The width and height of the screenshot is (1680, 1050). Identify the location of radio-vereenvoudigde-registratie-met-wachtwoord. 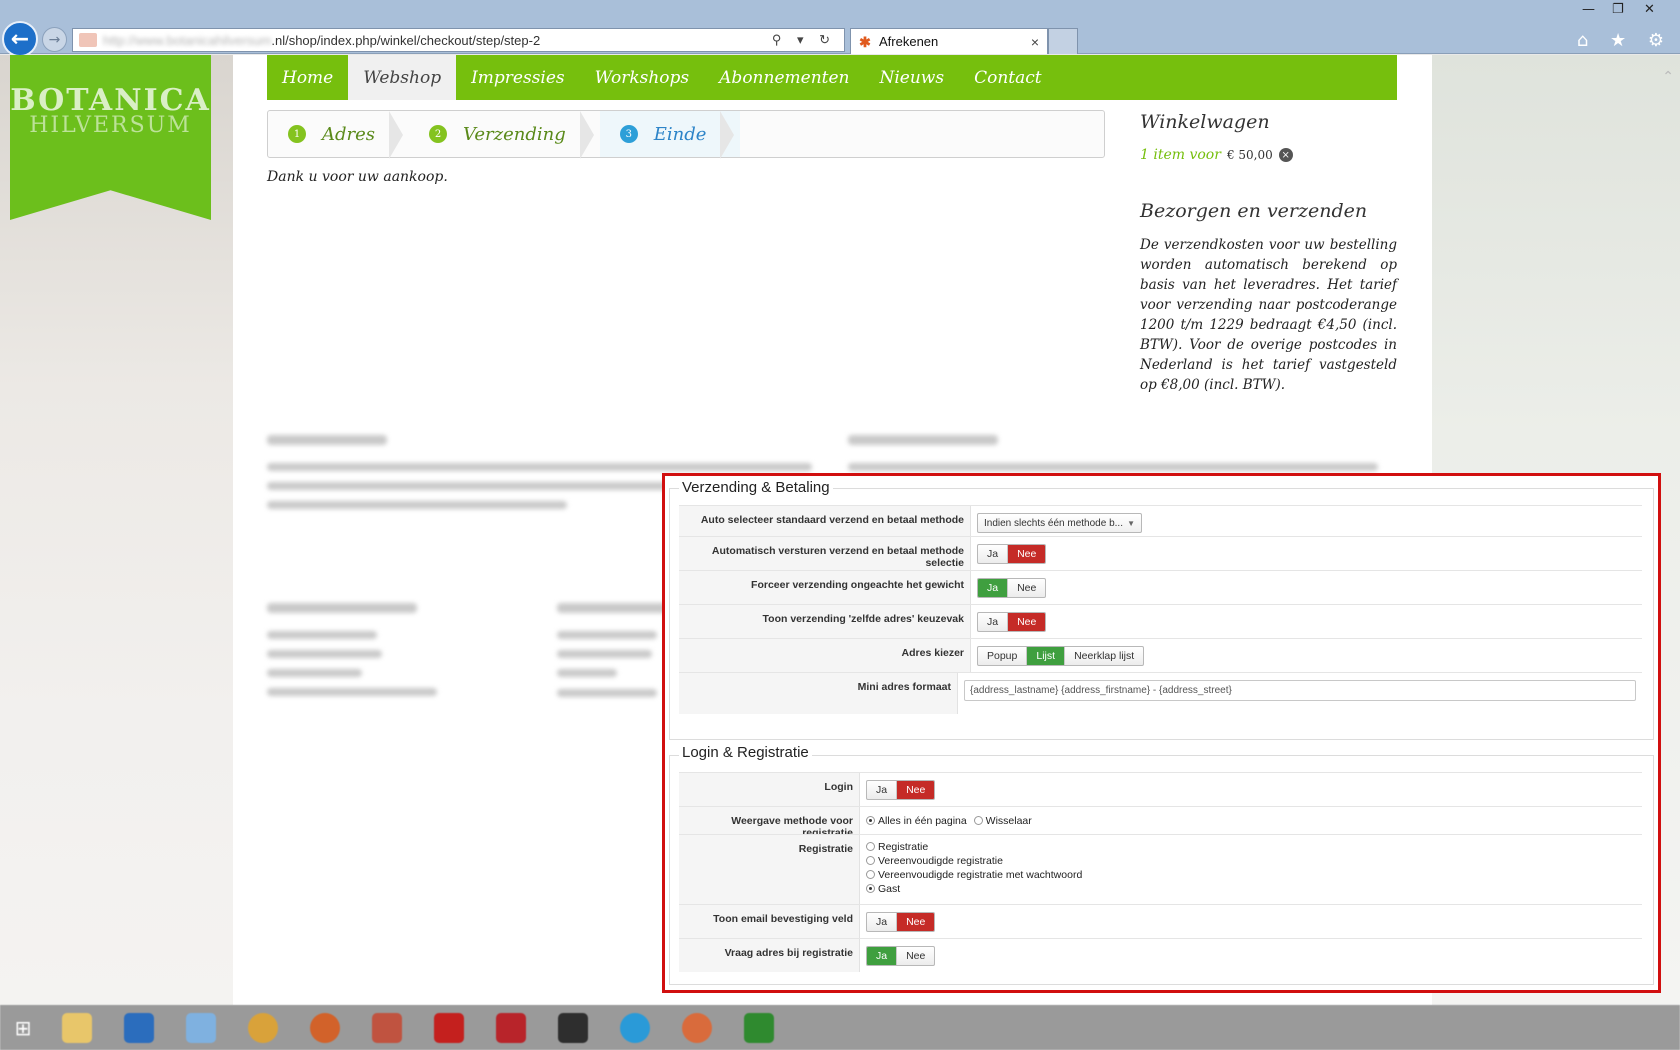
(870, 874).